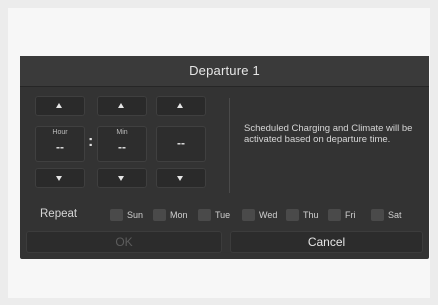 This screenshot has width=438, height=305. I want to click on hour-field: Hour --, so click(60, 144).